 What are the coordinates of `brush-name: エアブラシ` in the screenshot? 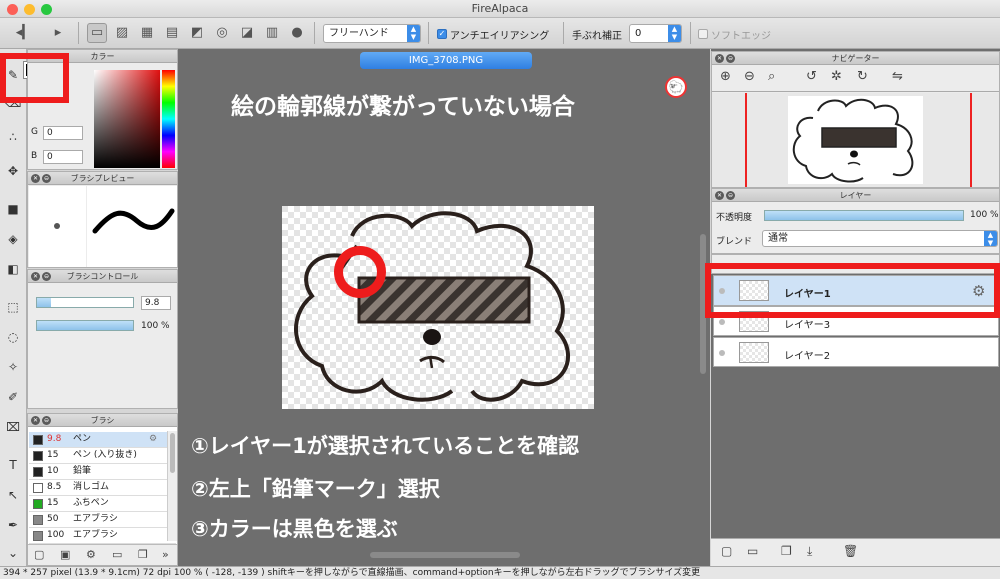 It's located at (95, 519).